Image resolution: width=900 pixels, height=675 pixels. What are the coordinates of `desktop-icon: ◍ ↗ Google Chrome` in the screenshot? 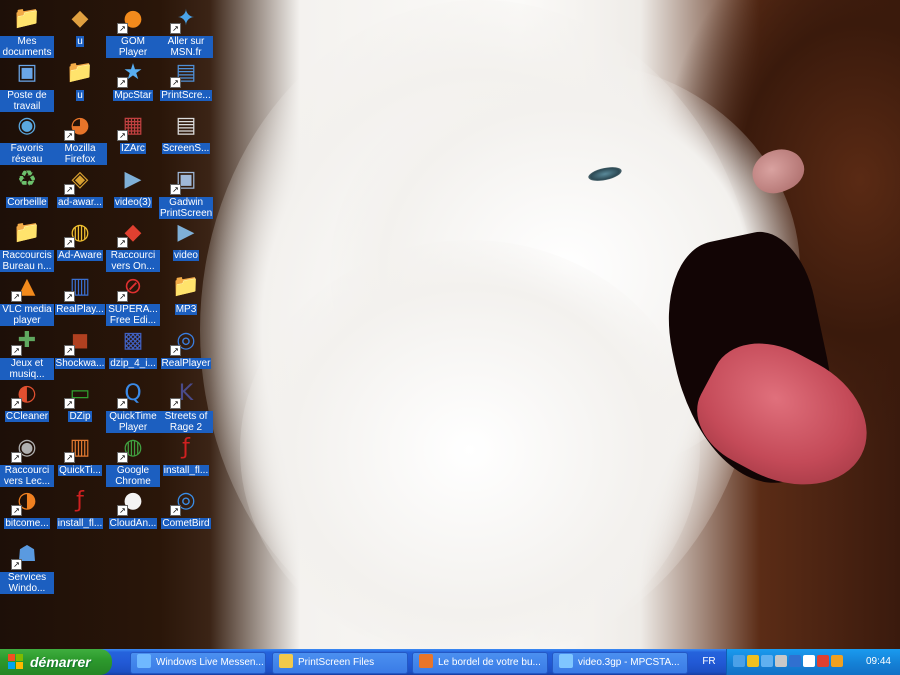 It's located at (133, 459).